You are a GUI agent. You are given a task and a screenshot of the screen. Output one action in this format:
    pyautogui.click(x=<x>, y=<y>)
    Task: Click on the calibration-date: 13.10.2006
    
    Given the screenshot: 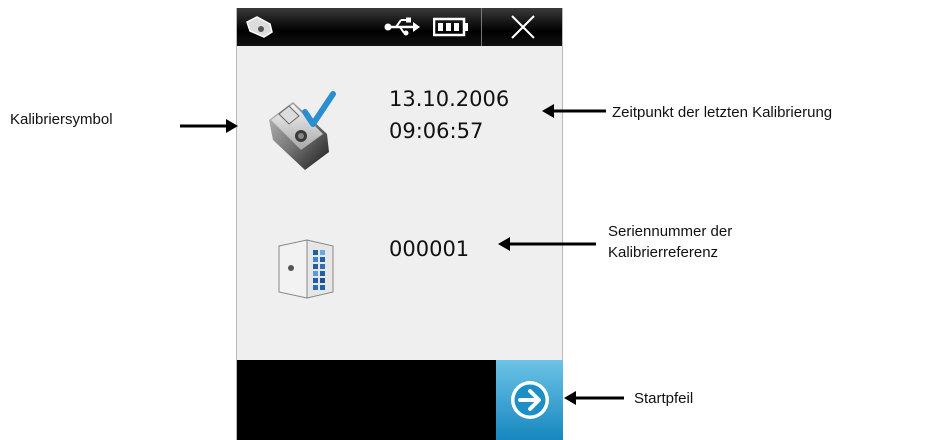 What is the action you would take?
    pyautogui.click(x=449, y=99)
    